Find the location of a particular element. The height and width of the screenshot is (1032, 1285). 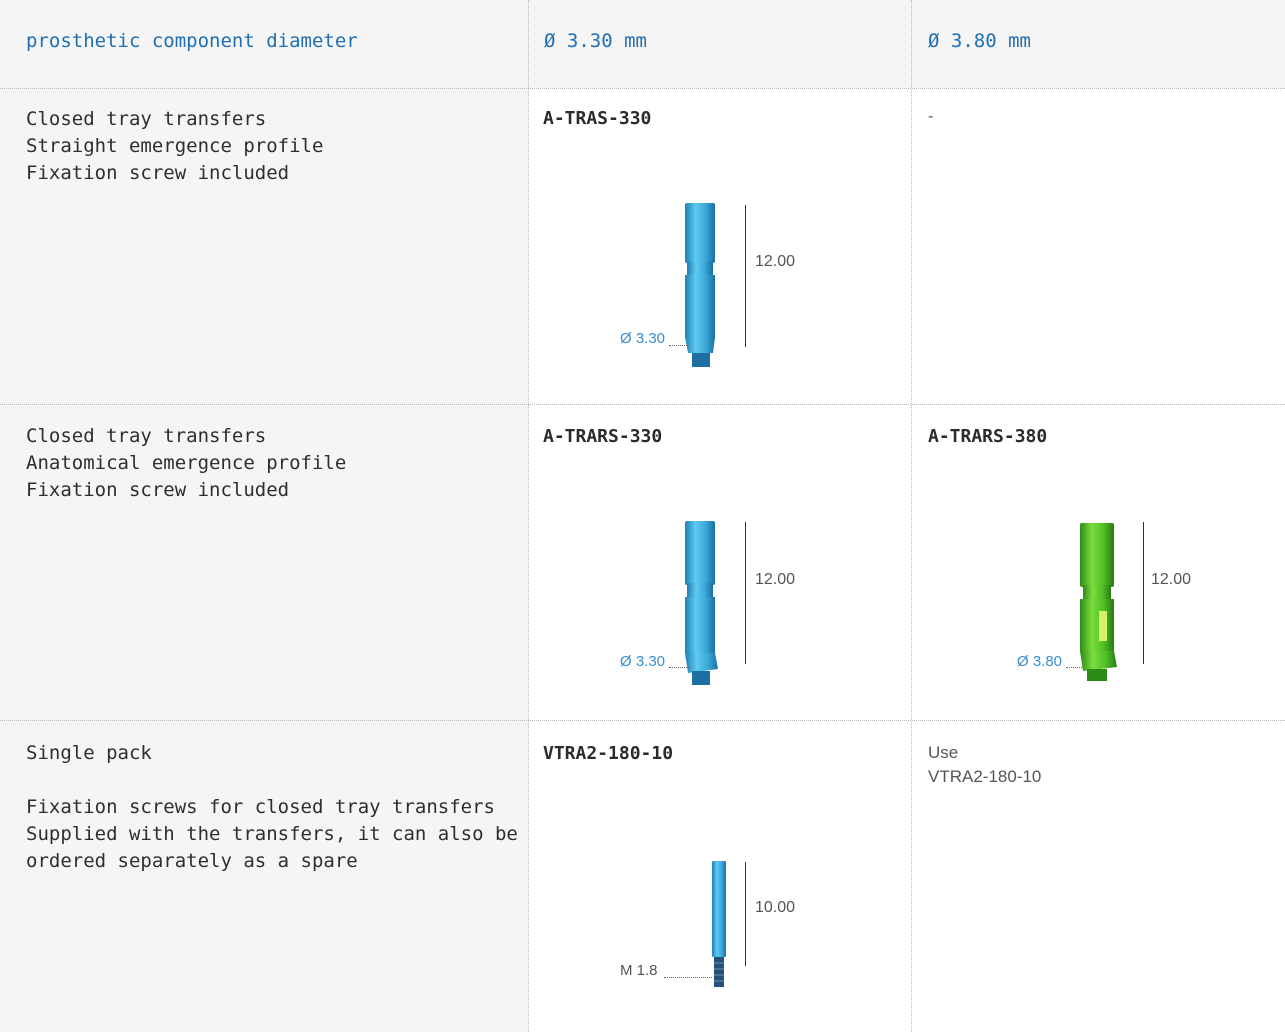

not-available-dash: - is located at coordinates (931, 116).